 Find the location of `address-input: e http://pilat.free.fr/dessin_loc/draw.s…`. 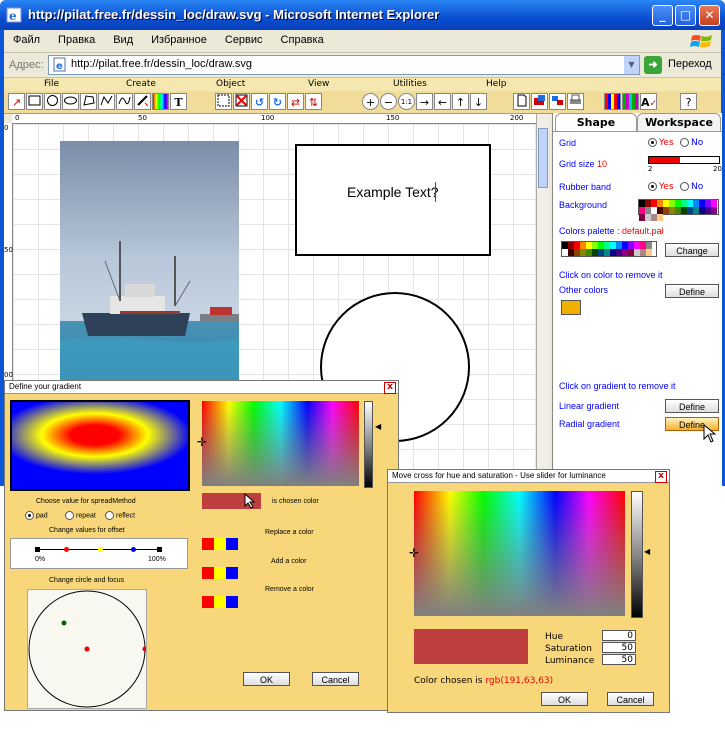

address-input: e http://pilat.free.fr/dessin_loc/draw.s… is located at coordinates (344, 65).